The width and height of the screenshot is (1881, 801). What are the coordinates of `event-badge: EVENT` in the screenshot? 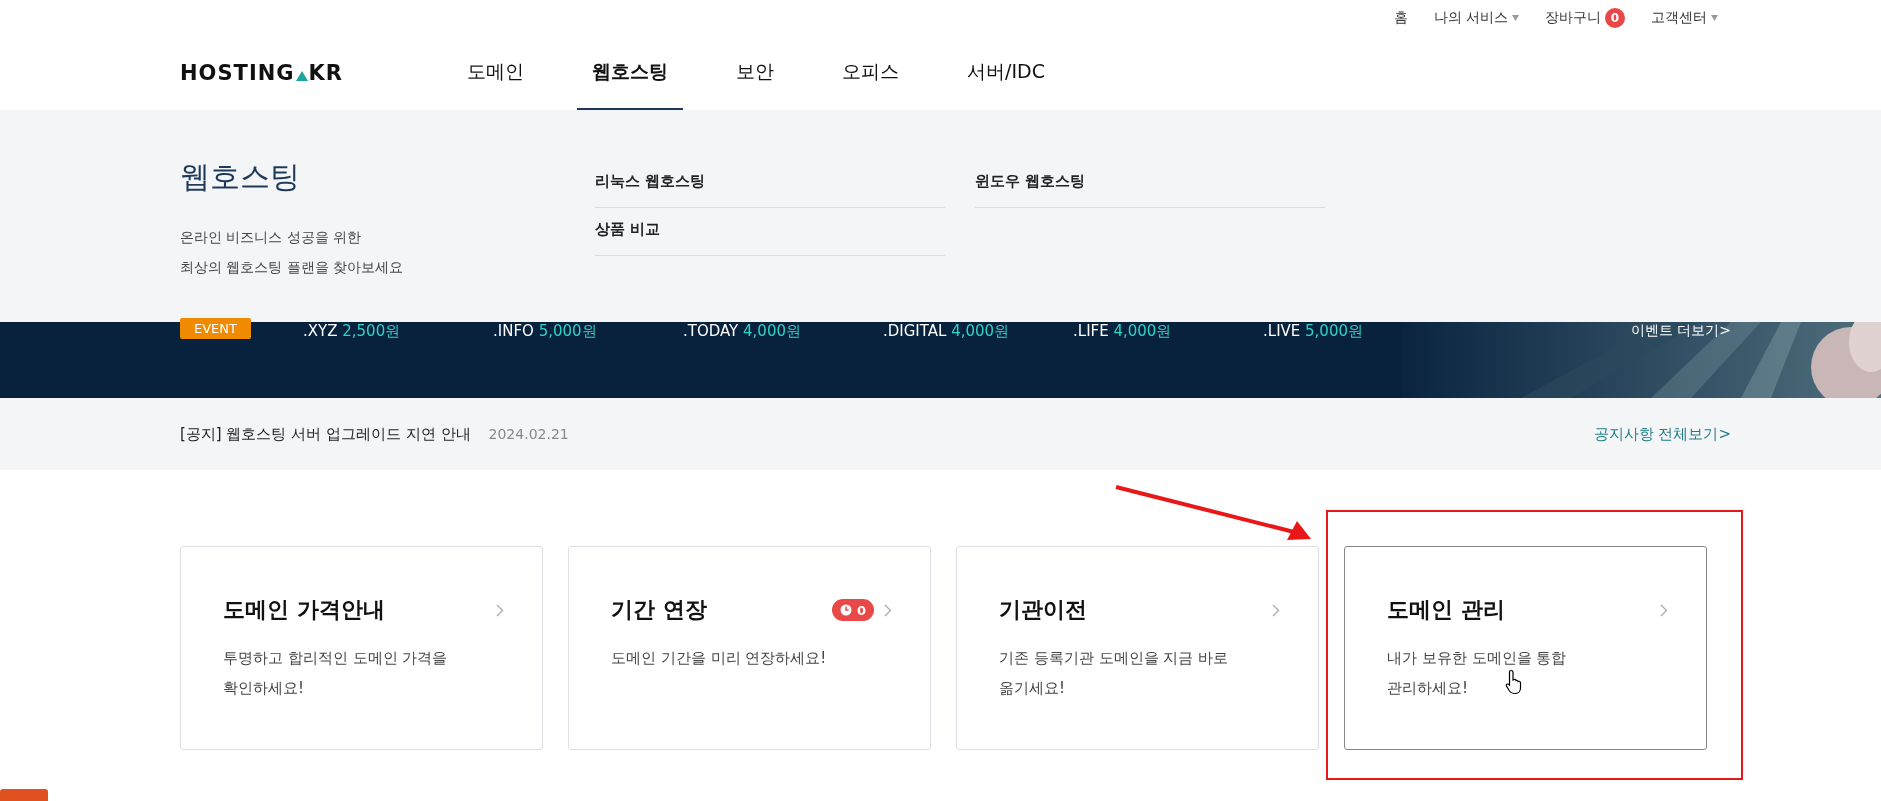 It's located at (215, 328).